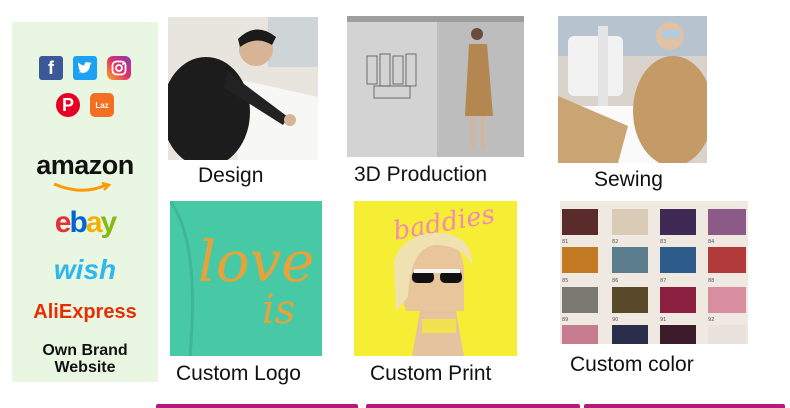 Image resolution: width=790 pixels, height=408 pixels. What do you see at coordinates (85, 223) in the screenshot?
I see `ebay-logo: ebay` at bounding box center [85, 223].